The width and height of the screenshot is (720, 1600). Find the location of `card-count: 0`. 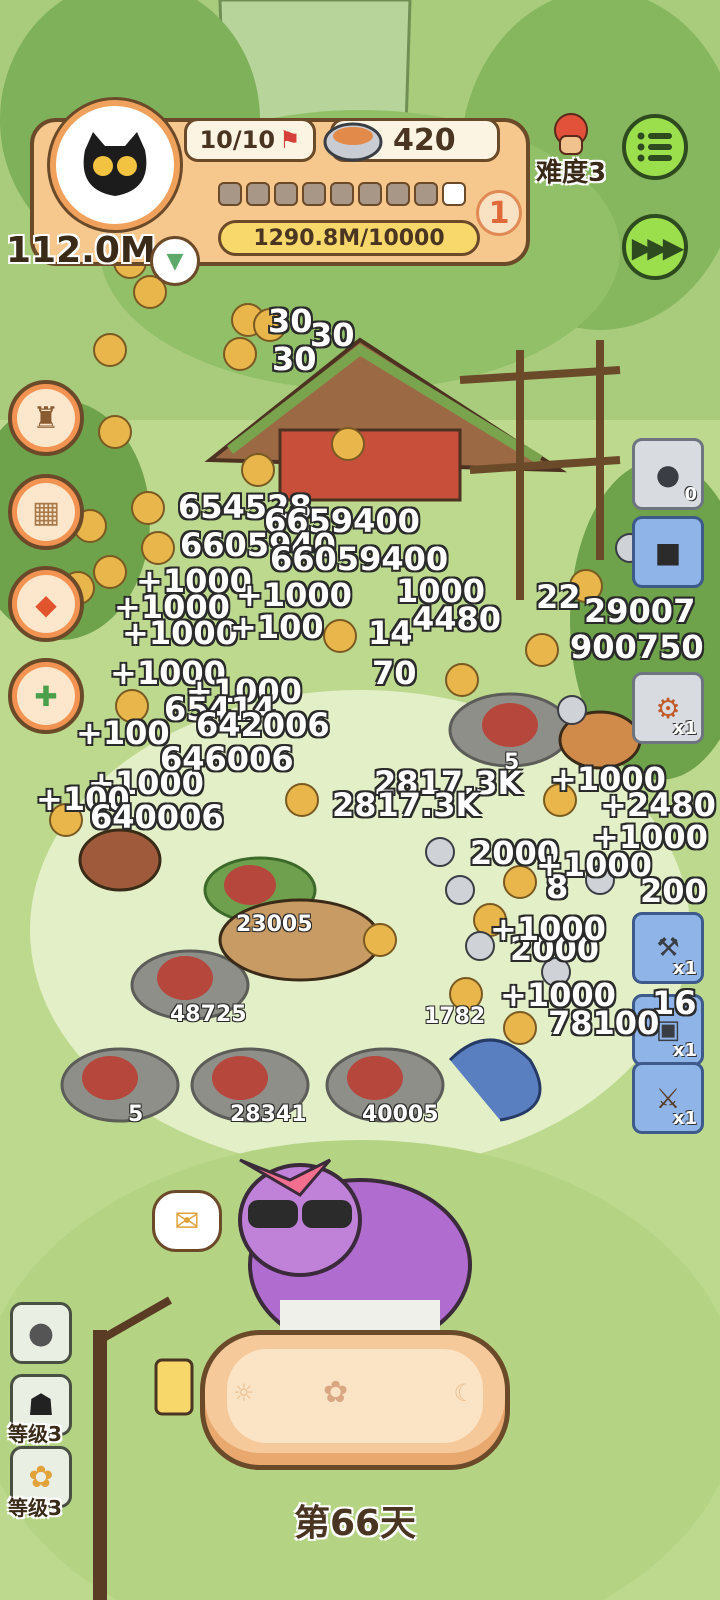

card-count: 0 is located at coordinates (690, 494).